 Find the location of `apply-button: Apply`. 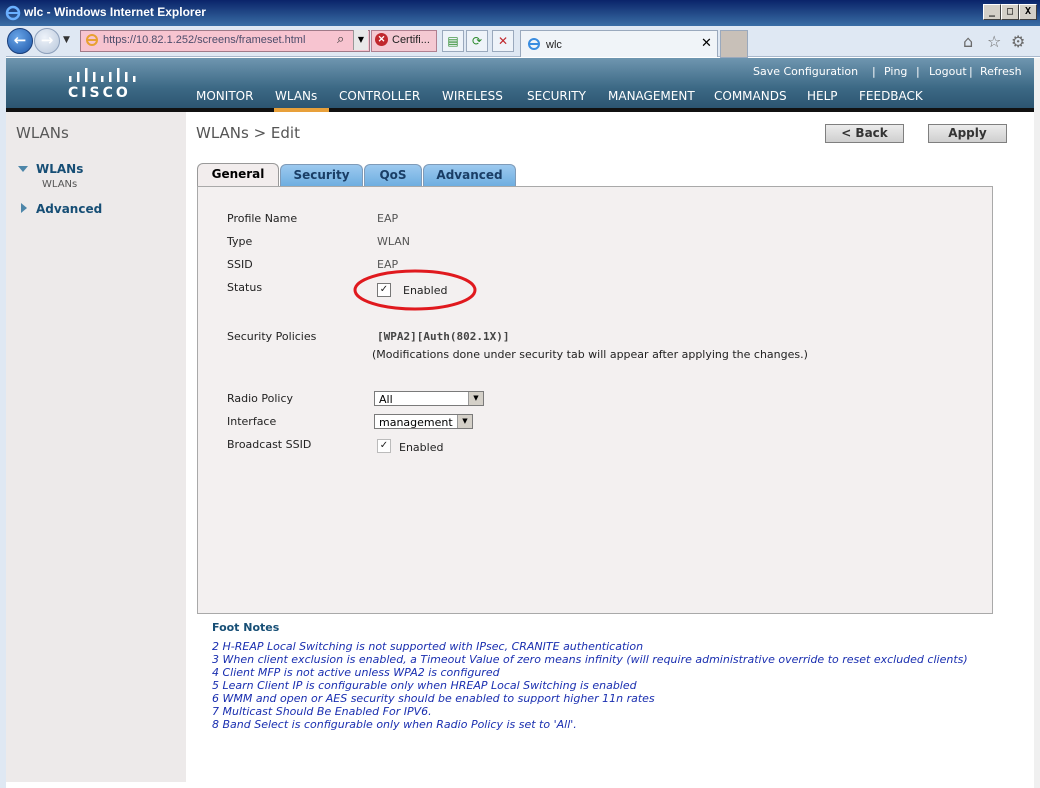

apply-button: Apply is located at coordinates (967, 133).